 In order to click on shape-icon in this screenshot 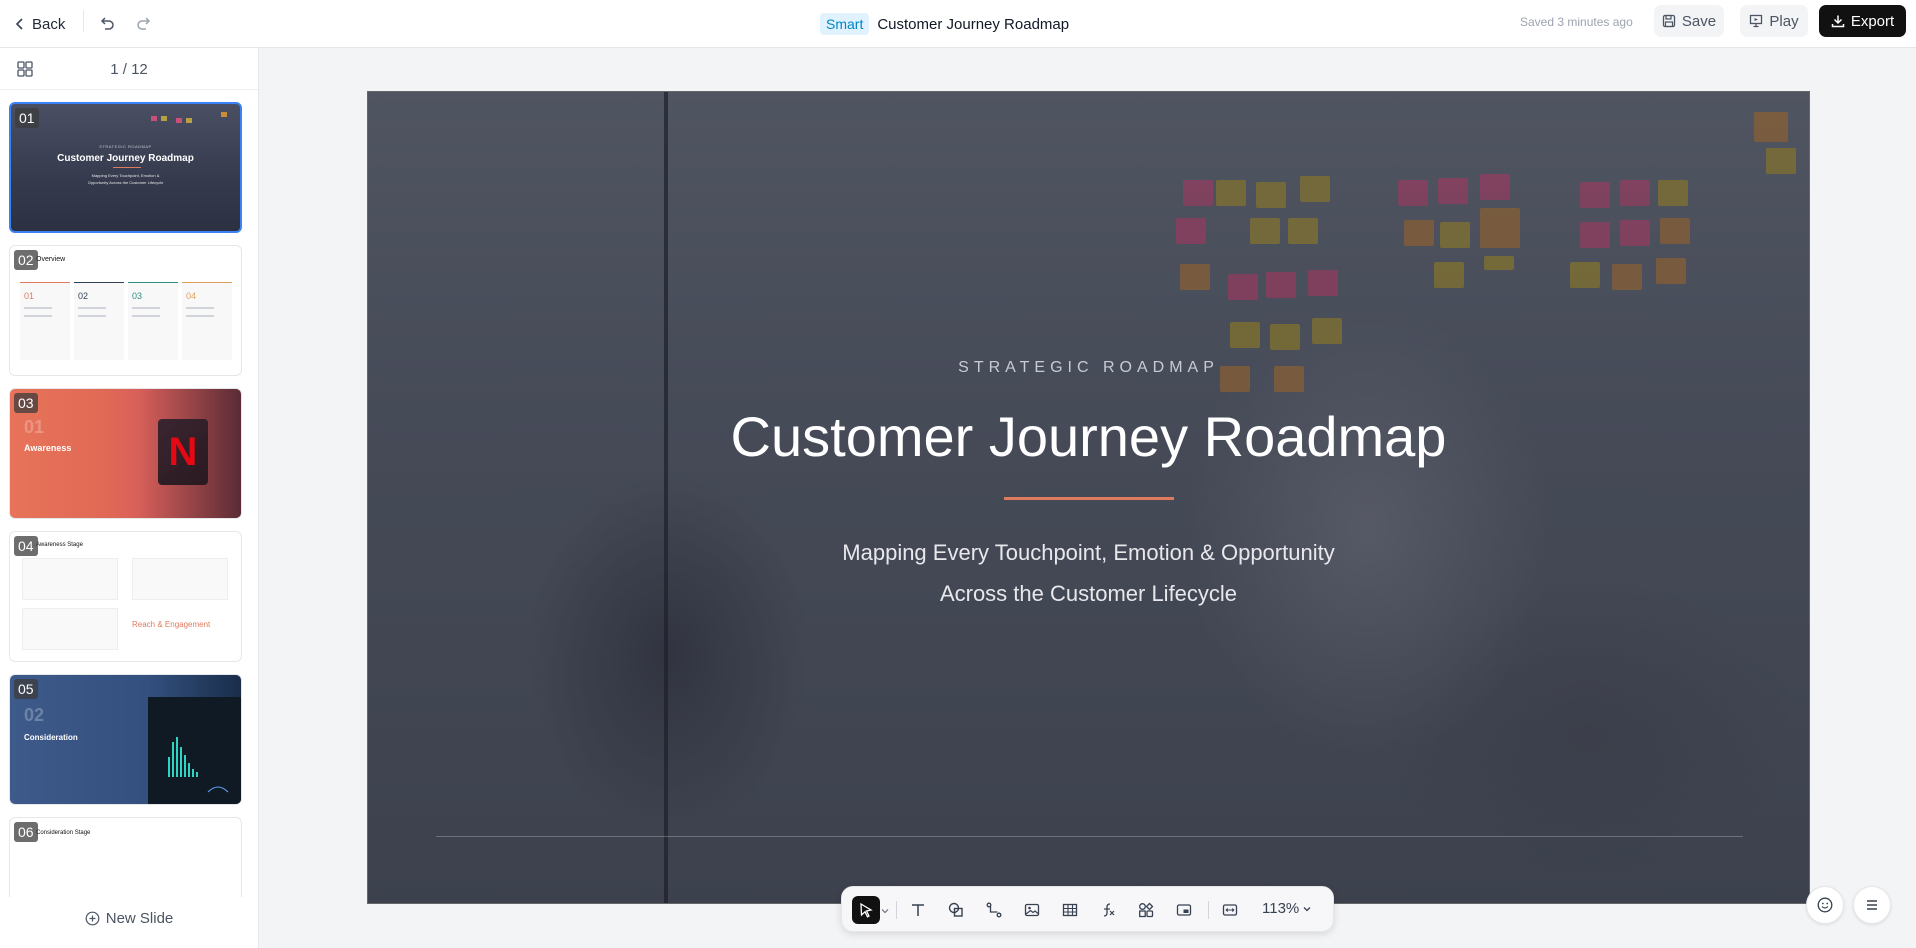, I will do `click(955, 909)`.